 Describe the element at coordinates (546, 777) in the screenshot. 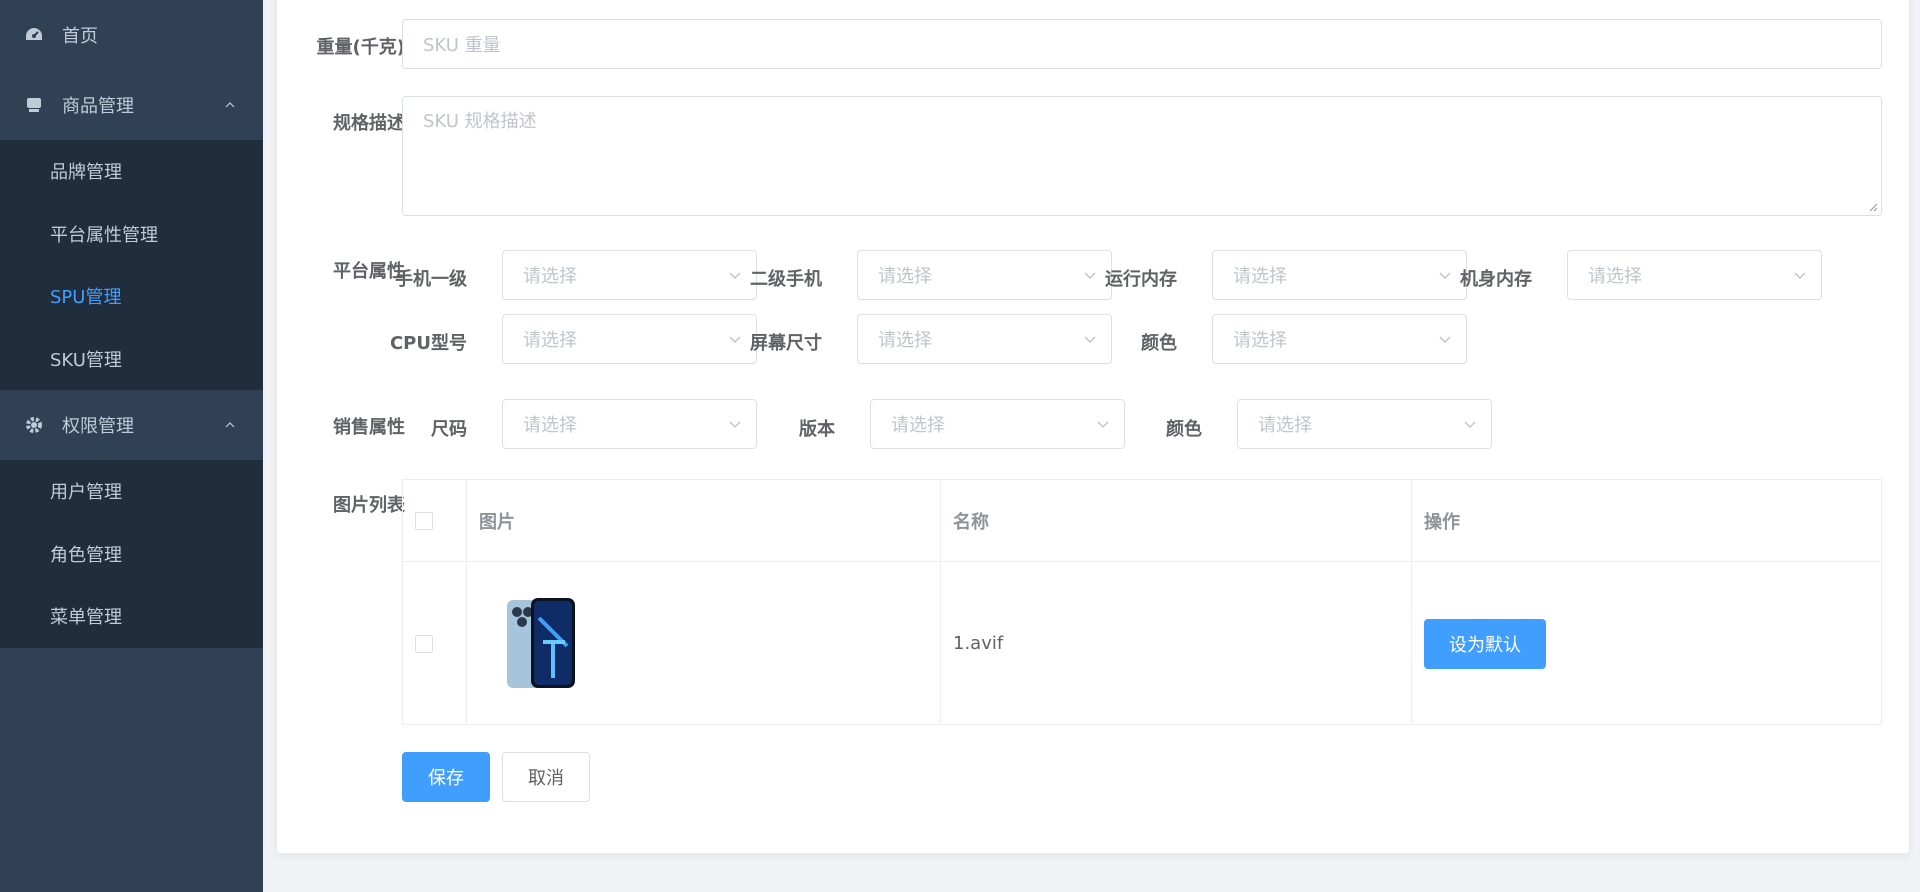

I see `cancel-button: 取消` at that location.